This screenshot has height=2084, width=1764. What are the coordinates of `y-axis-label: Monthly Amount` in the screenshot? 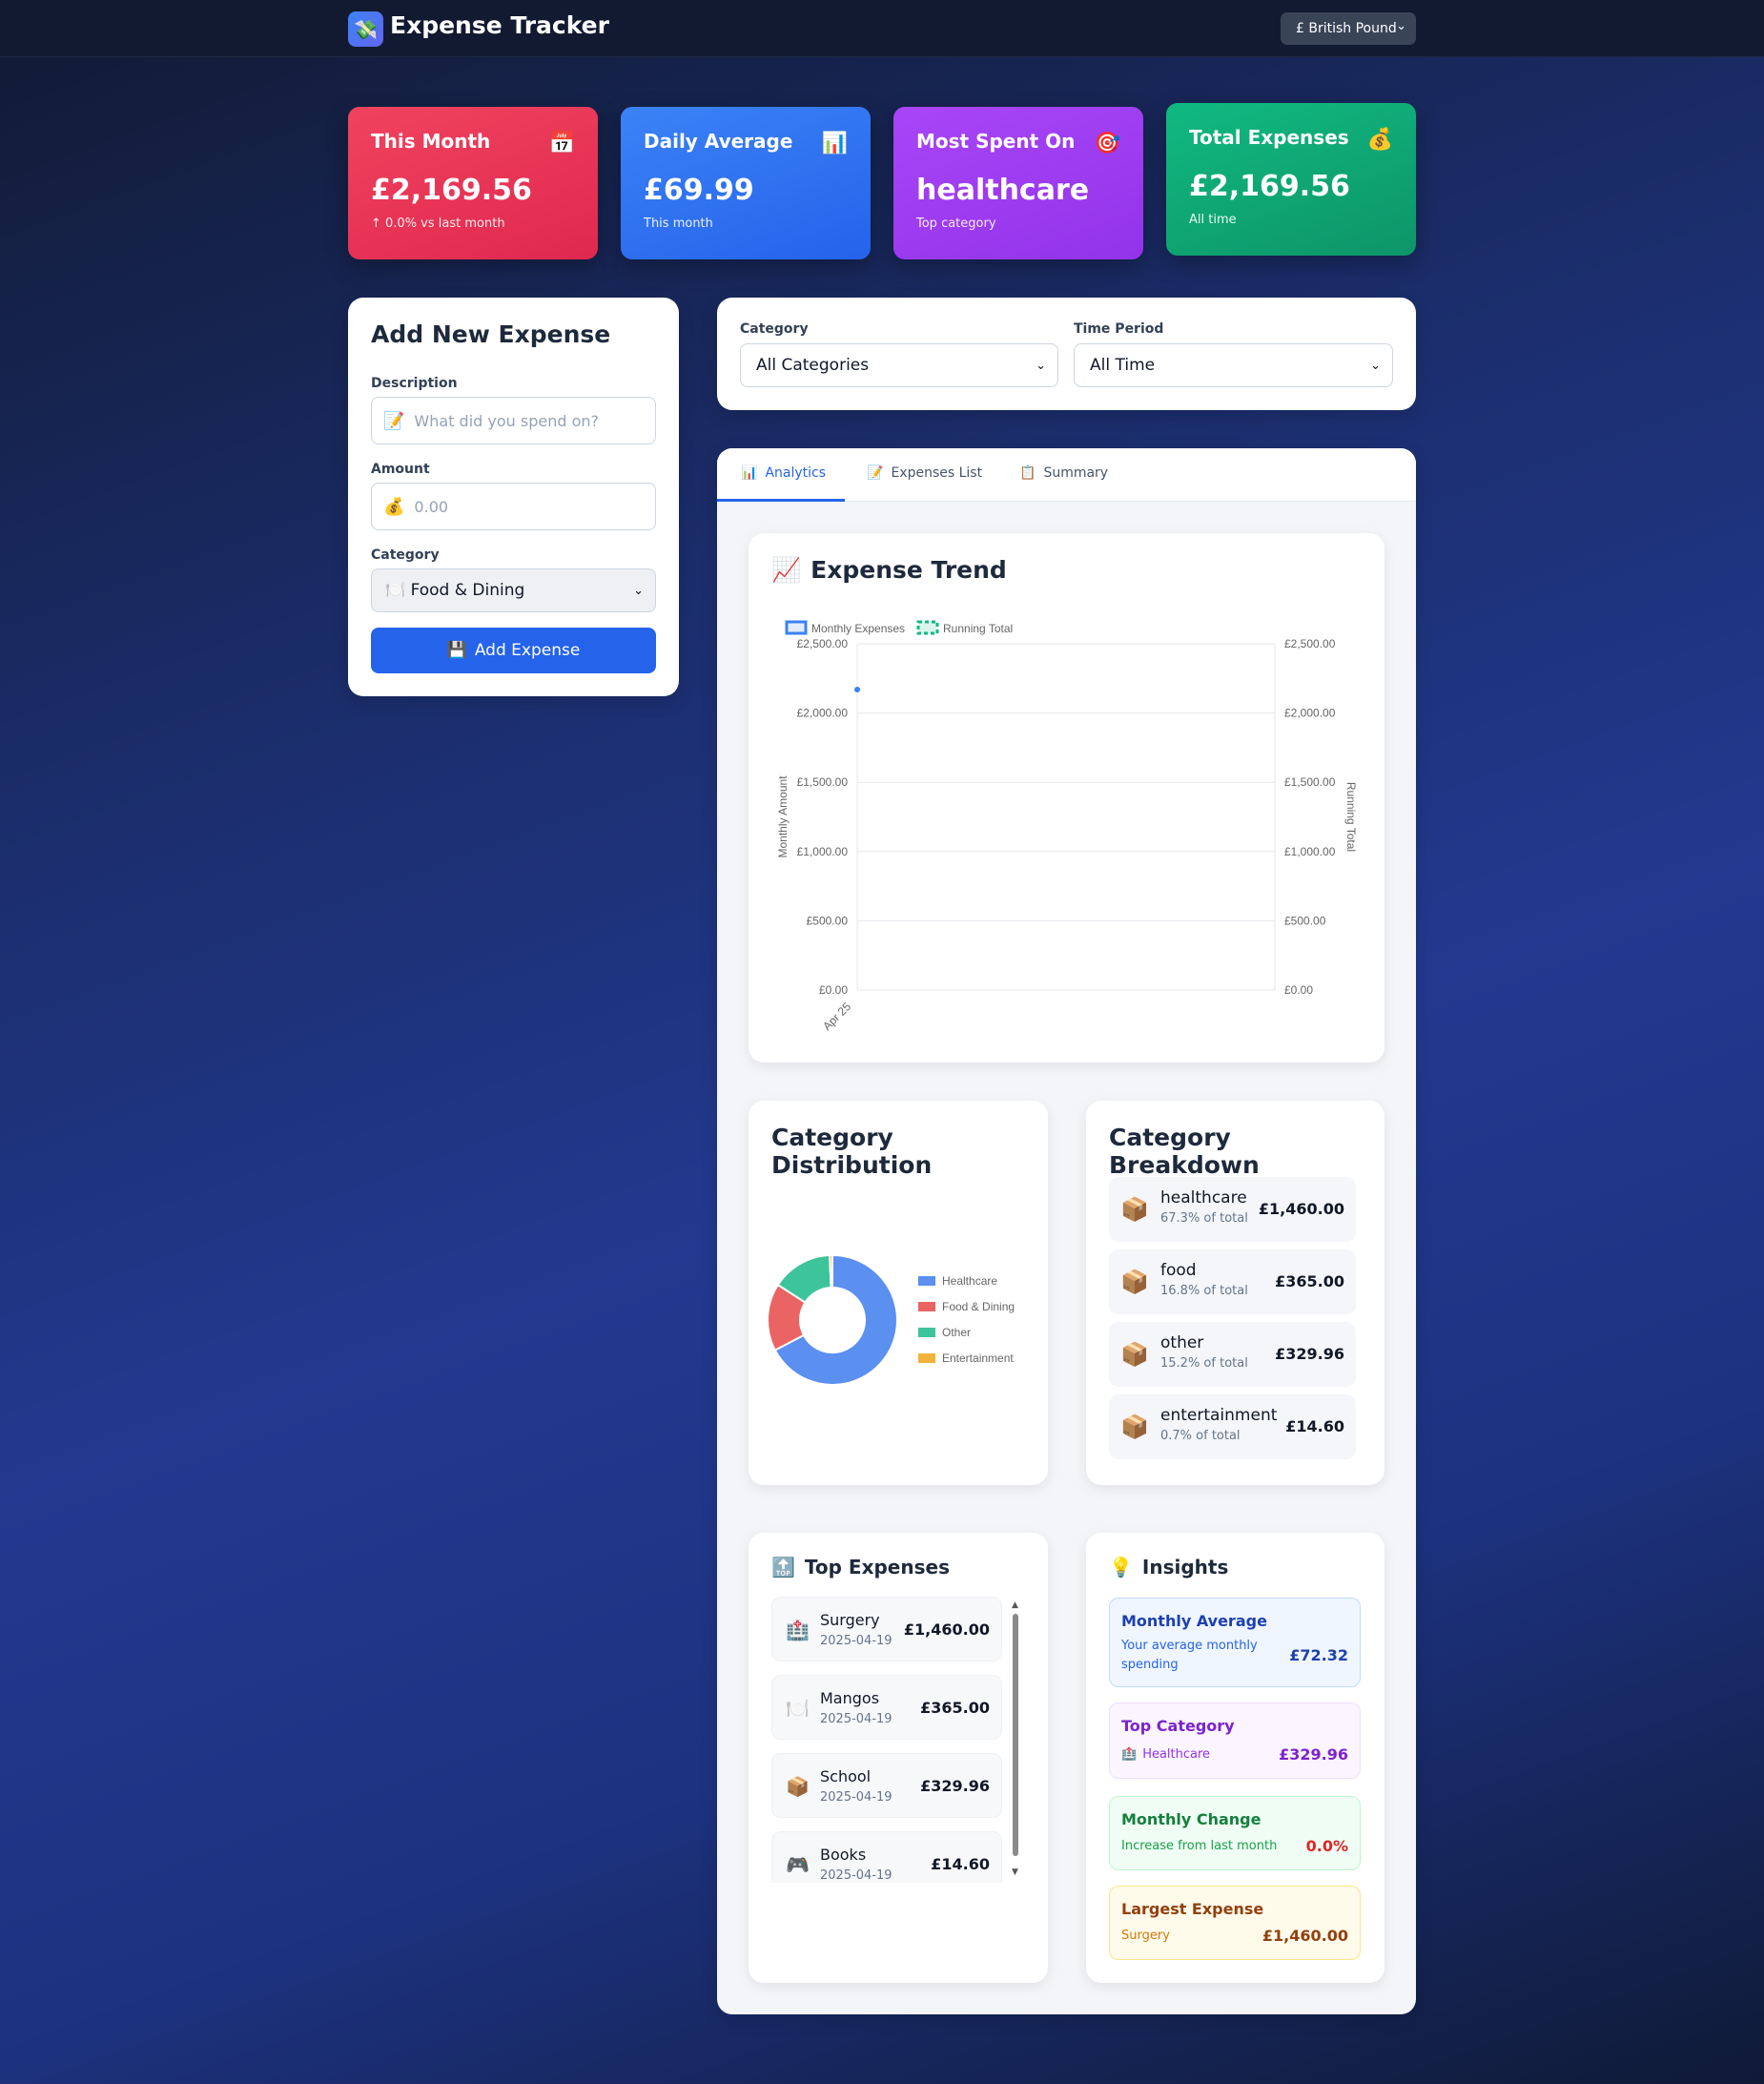 It's located at (783, 816).